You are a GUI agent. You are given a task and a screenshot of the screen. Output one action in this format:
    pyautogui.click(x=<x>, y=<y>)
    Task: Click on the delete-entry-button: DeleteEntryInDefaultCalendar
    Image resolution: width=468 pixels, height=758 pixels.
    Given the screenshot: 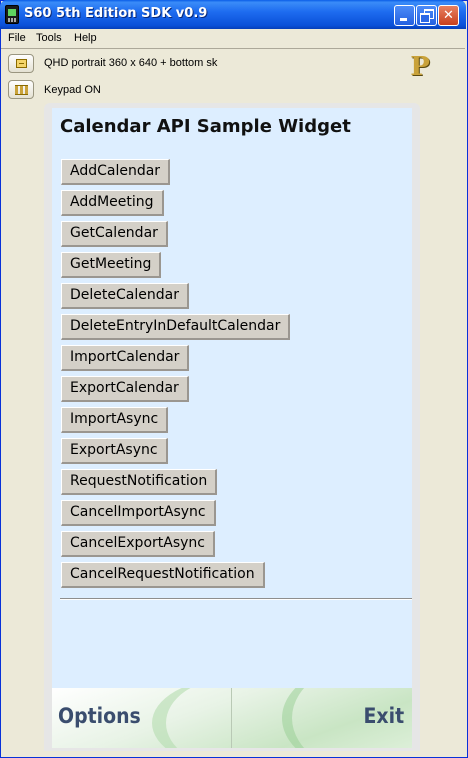 What is the action you would take?
    pyautogui.click(x=176, y=327)
    